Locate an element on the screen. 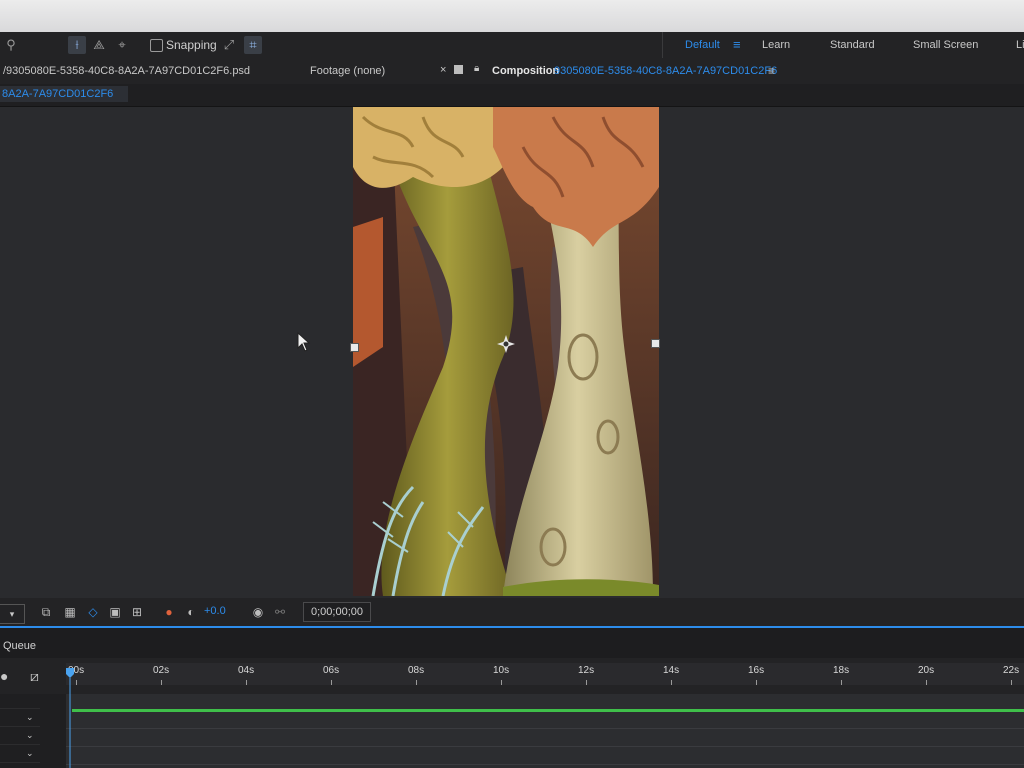  lock-icon: 🔒︎ is located at coordinates (476, 68).